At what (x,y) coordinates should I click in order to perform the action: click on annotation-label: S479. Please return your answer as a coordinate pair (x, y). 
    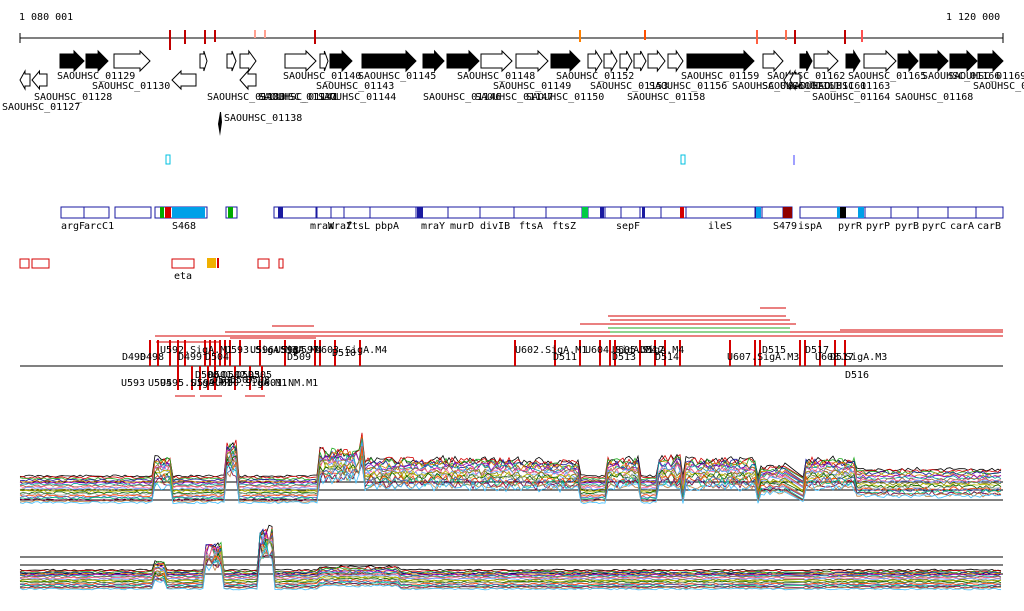
    Looking at the image, I should click on (785, 226).